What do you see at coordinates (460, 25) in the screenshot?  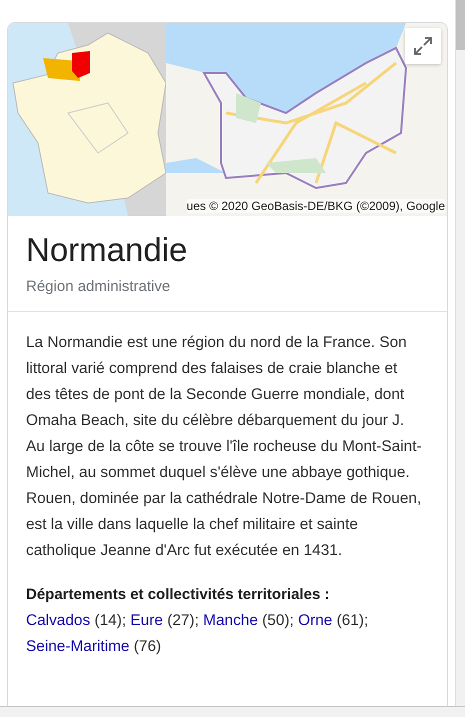 I see `scrollbar-thumb` at bounding box center [460, 25].